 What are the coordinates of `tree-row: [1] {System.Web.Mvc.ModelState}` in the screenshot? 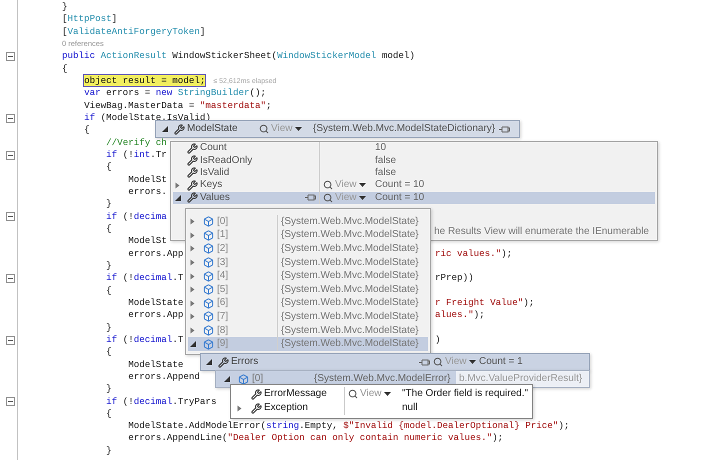 It's located at (308, 235).